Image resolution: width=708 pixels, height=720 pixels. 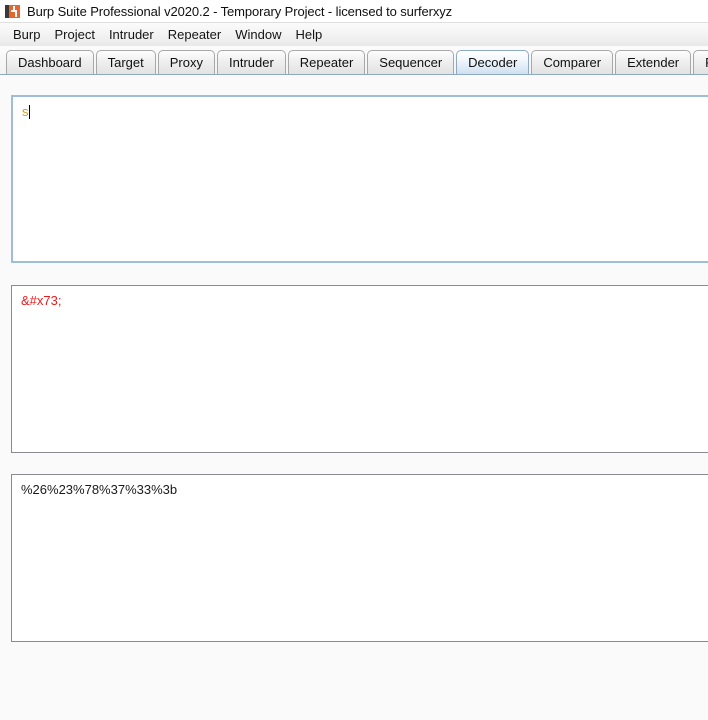 What do you see at coordinates (653, 62) in the screenshot?
I see `tab-extender: Extender` at bounding box center [653, 62].